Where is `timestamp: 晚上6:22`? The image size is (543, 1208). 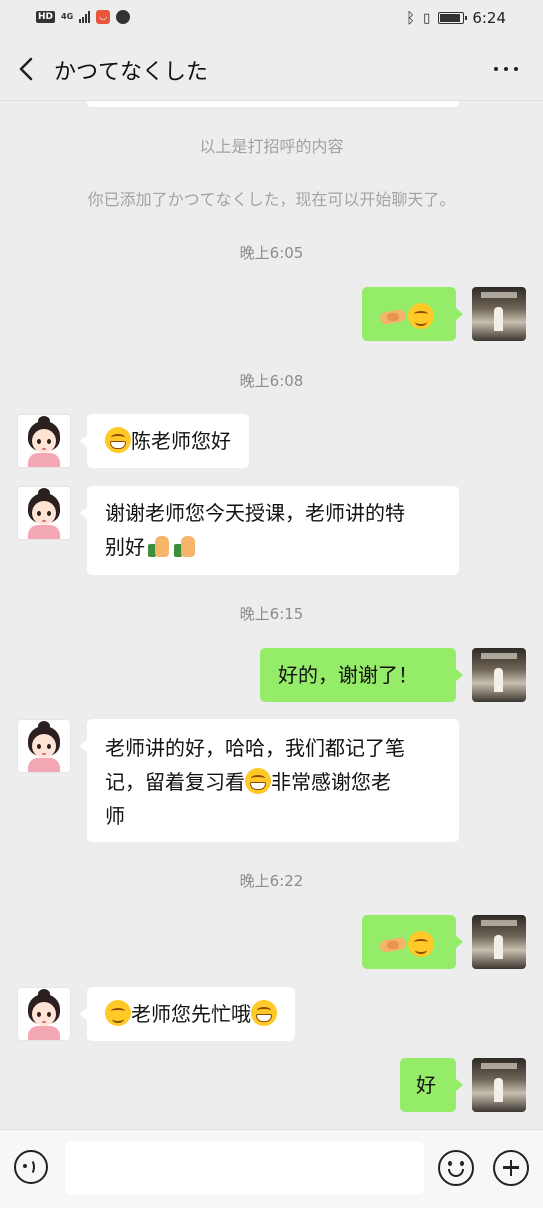
timestamp: 晚上6:22 is located at coordinates (271, 881).